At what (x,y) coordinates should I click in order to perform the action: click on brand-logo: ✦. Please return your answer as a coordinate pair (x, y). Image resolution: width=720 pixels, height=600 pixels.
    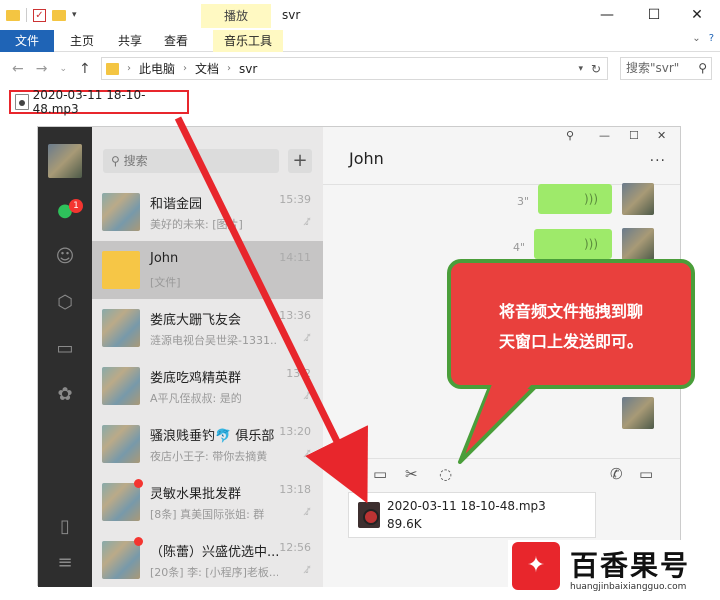
    Looking at the image, I should click on (536, 566).